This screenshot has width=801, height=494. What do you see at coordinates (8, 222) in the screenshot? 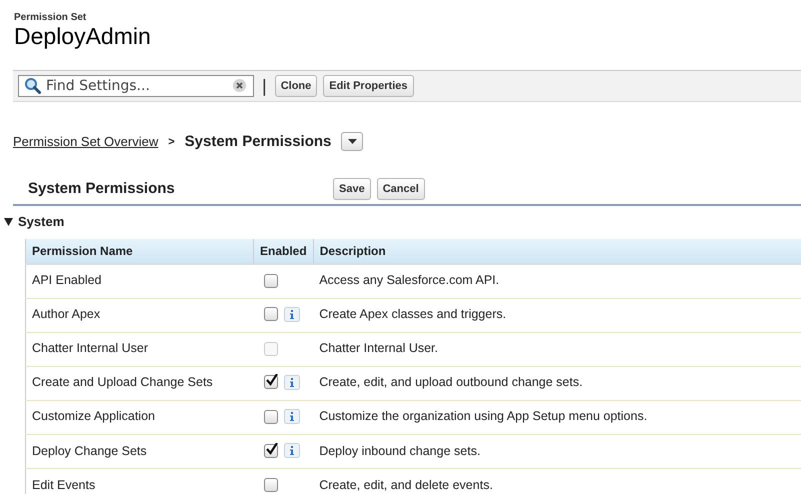
I see `collapse-triangle-icon` at bounding box center [8, 222].